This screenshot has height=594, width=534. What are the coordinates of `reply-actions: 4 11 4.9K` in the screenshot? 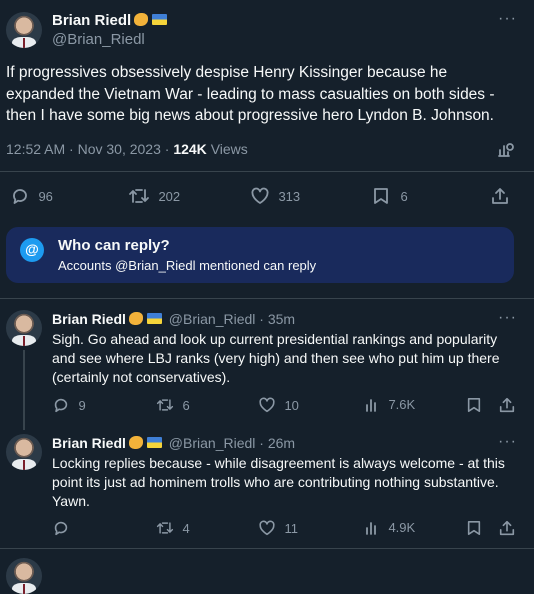 It's located at (287, 528).